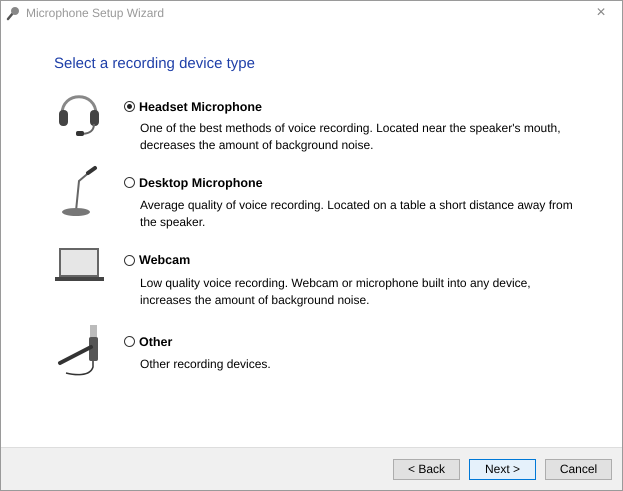  I want to click on option-description: One of the best methods of voice recording. Located near the speaker's mouth, decreases the amount of background noise., so click(351, 137).